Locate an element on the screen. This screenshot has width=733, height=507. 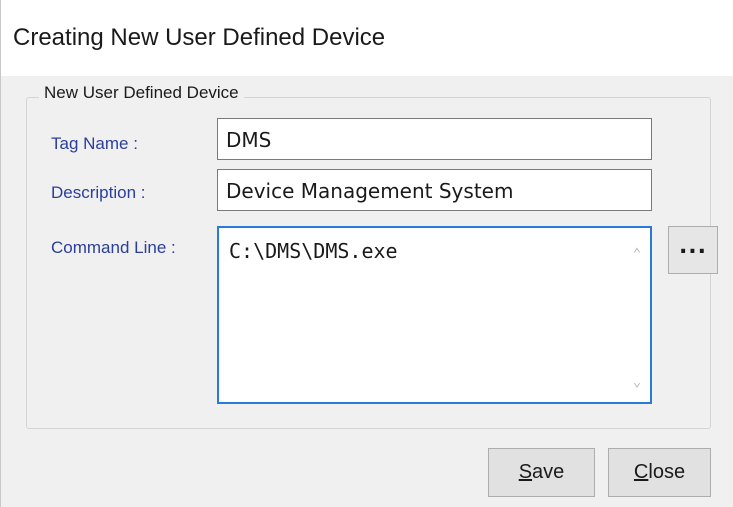
command-line-label: Command Line : is located at coordinates (113, 247).